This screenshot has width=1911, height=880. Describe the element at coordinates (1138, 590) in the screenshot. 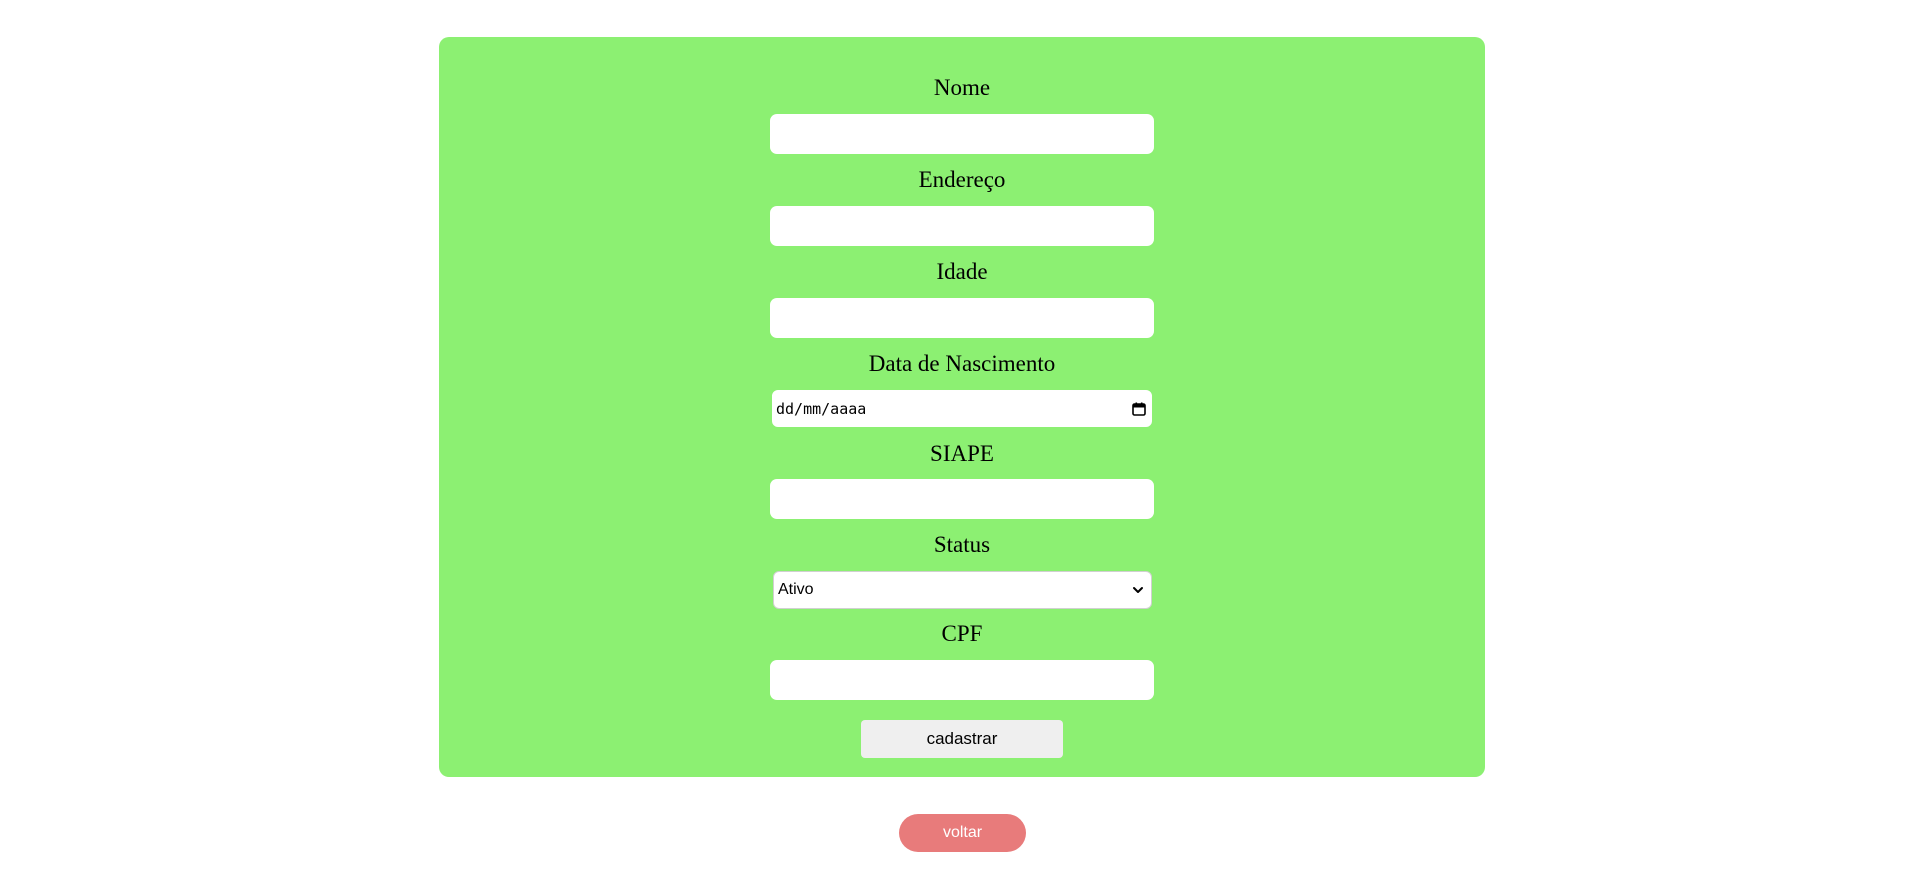

I see `chevron-down-icon` at that location.